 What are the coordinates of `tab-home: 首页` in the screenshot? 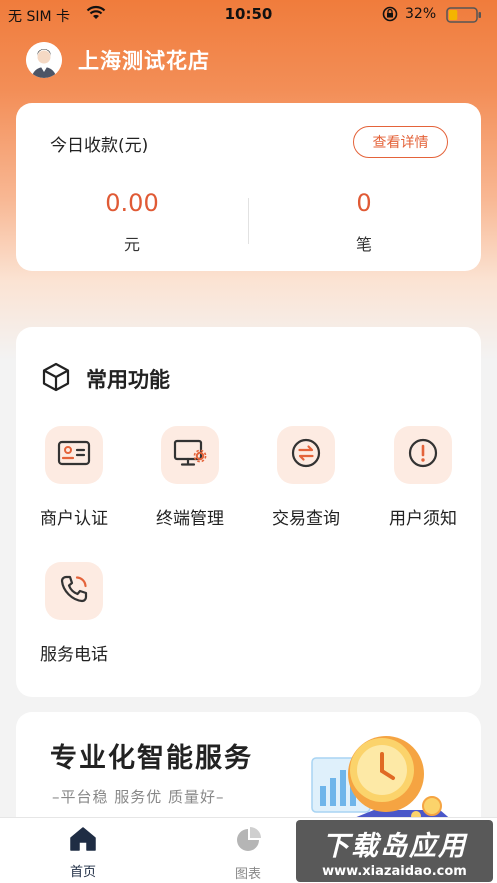 It's located at (83, 853).